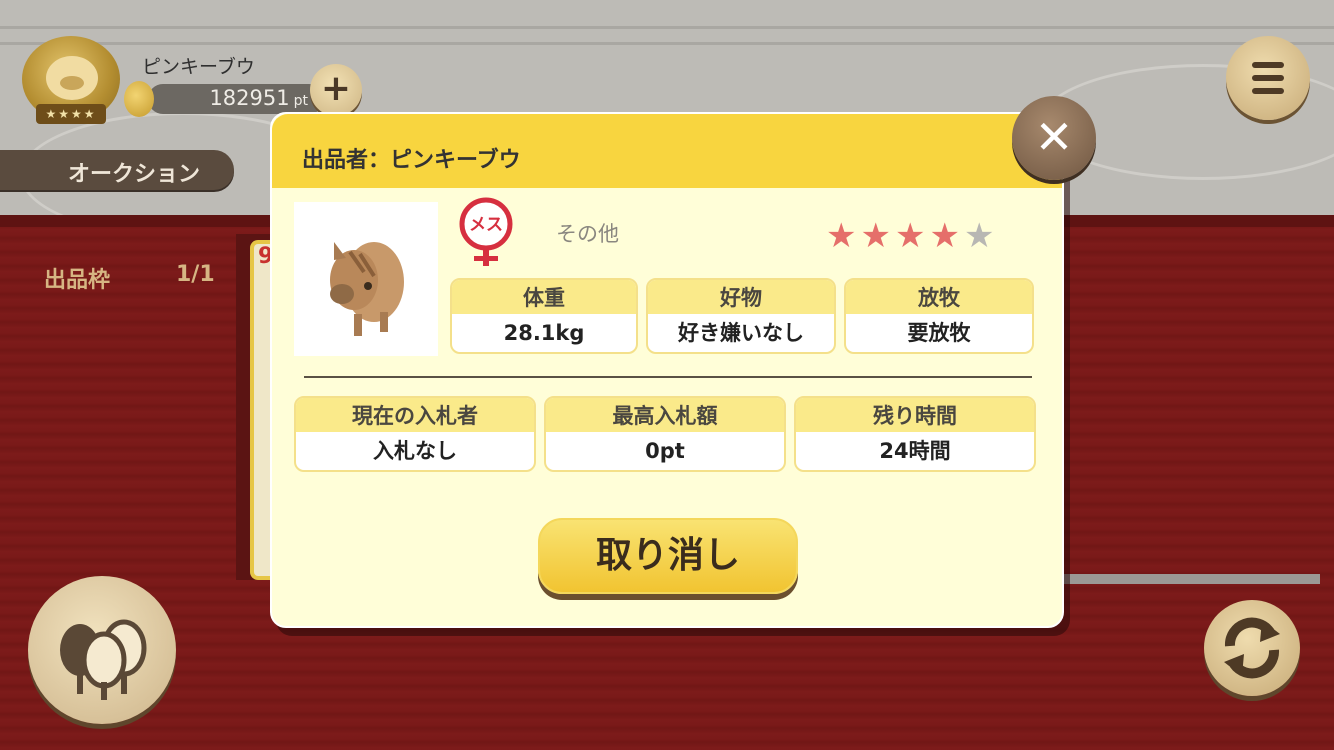 Image resolution: width=1334 pixels, height=750 pixels. What do you see at coordinates (249, 98) in the screenshot?
I see `points-value: 182951` at bounding box center [249, 98].